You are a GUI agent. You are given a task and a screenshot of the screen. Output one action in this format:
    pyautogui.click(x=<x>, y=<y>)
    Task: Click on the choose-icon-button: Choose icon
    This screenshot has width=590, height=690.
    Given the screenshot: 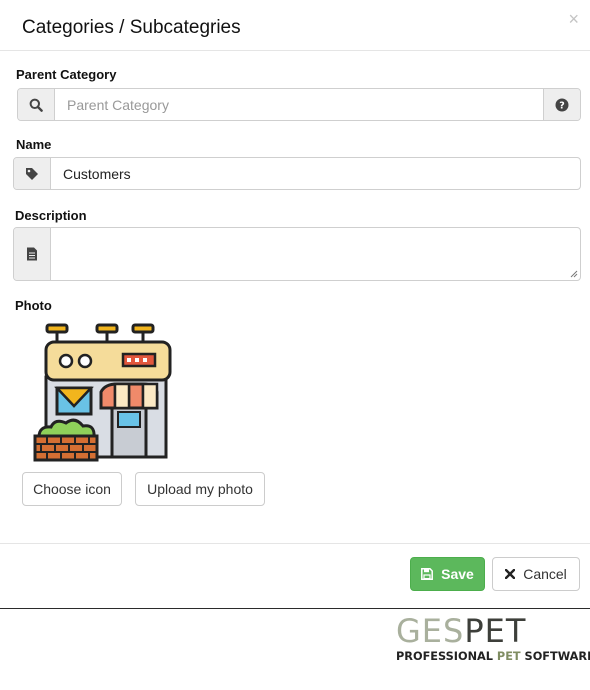 What is the action you would take?
    pyautogui.click(x=72, y=489)
    